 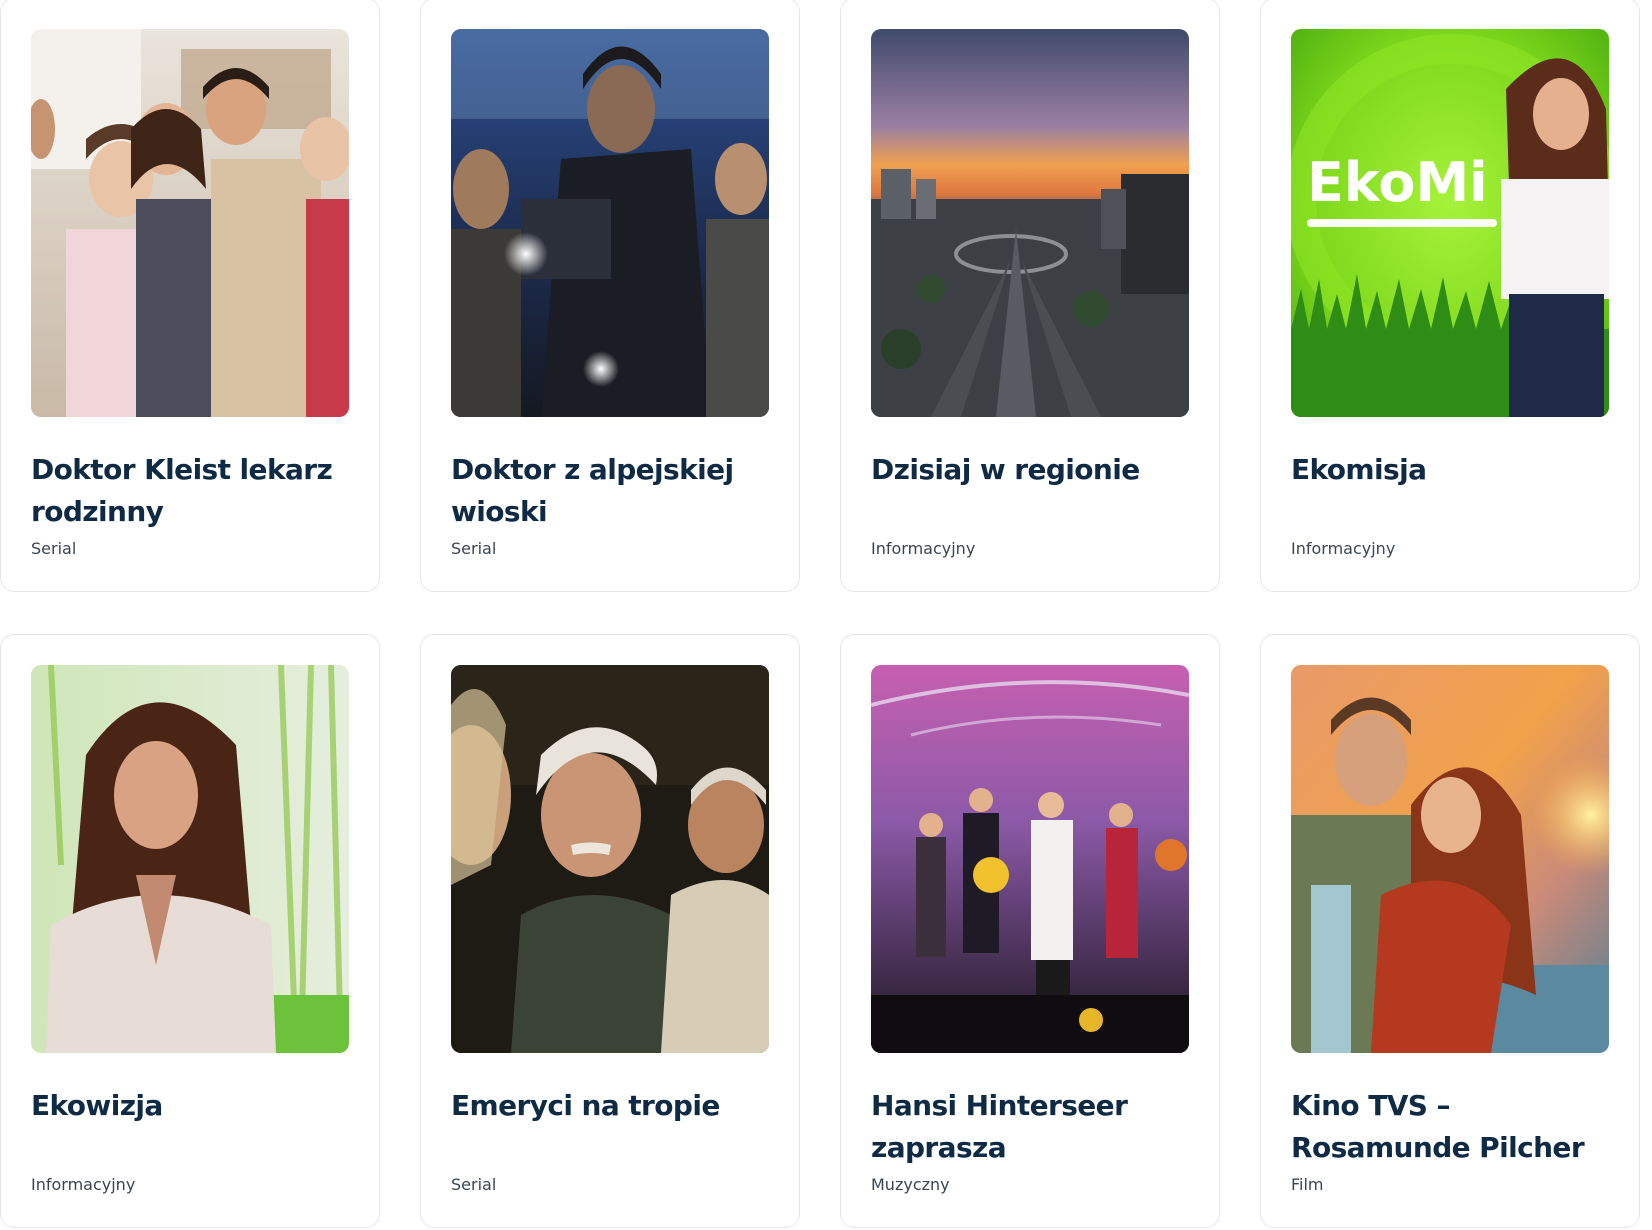 I want to click on family-portrait-image, so click(x=190, y=223).